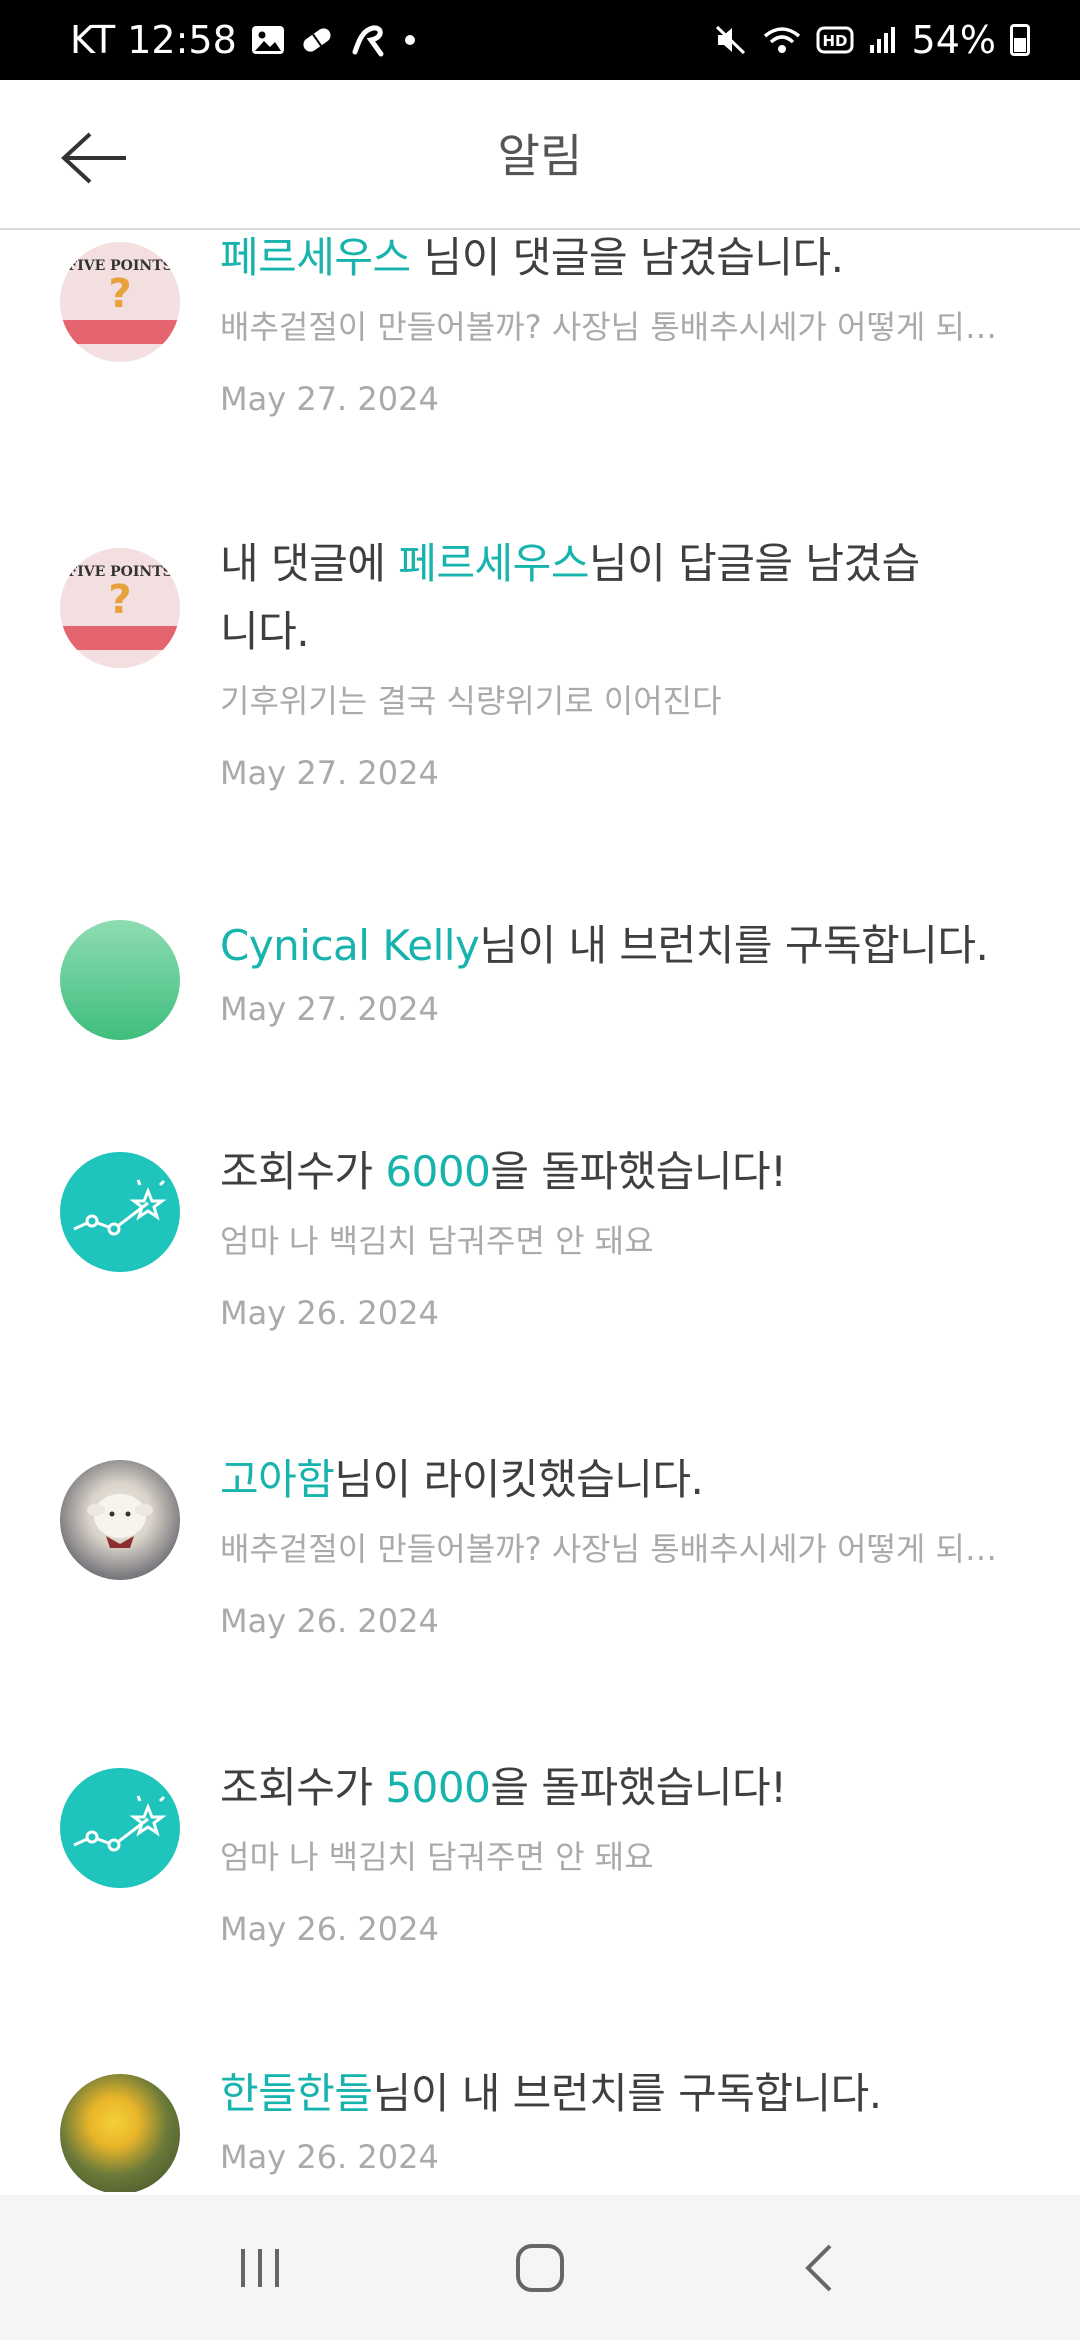 This screenshot has width=1080, height=2340. I want to click on notification-snippet: 기후위기는 결국 식량위기로 이어진다, so click(471, 701).